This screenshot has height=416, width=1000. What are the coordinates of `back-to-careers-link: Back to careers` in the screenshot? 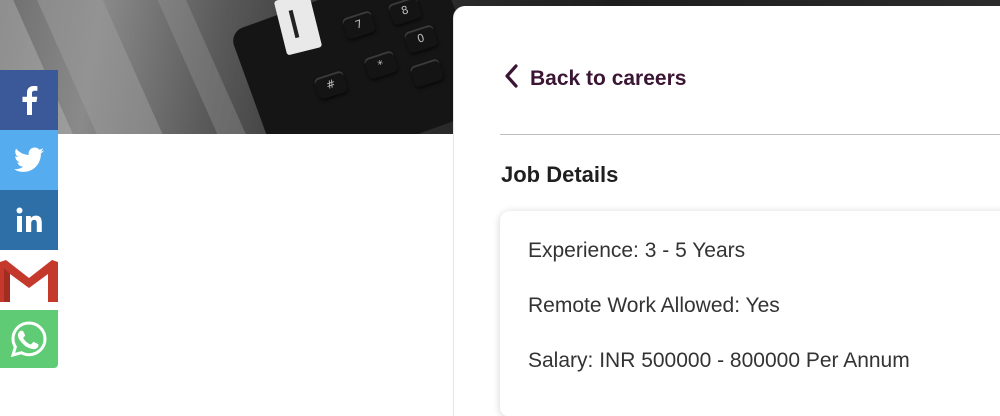 It's located at (595, 79).